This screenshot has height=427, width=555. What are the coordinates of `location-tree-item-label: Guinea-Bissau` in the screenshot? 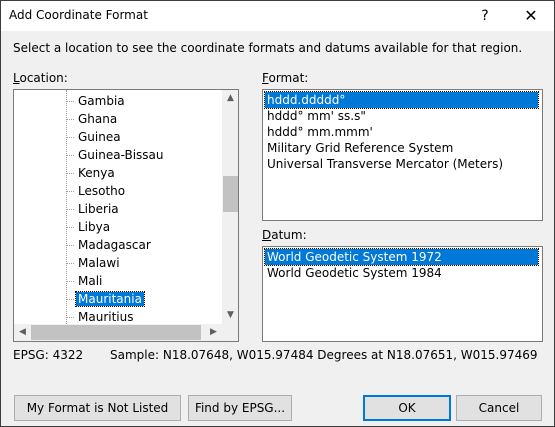 It's located at (121, 155).